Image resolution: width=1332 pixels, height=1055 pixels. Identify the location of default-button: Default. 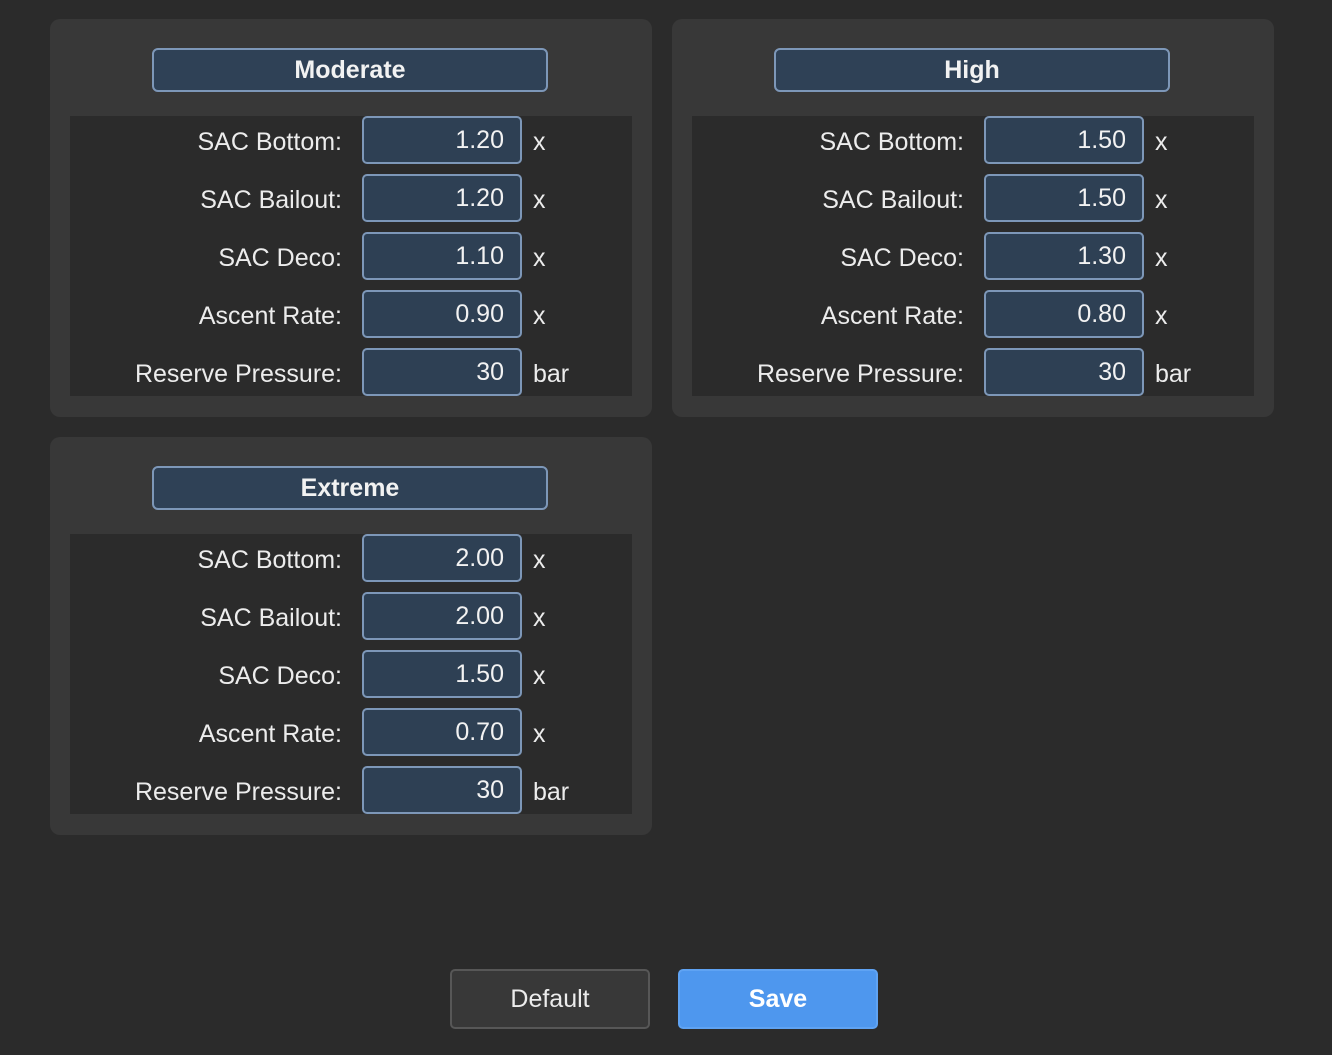
(550, 999).